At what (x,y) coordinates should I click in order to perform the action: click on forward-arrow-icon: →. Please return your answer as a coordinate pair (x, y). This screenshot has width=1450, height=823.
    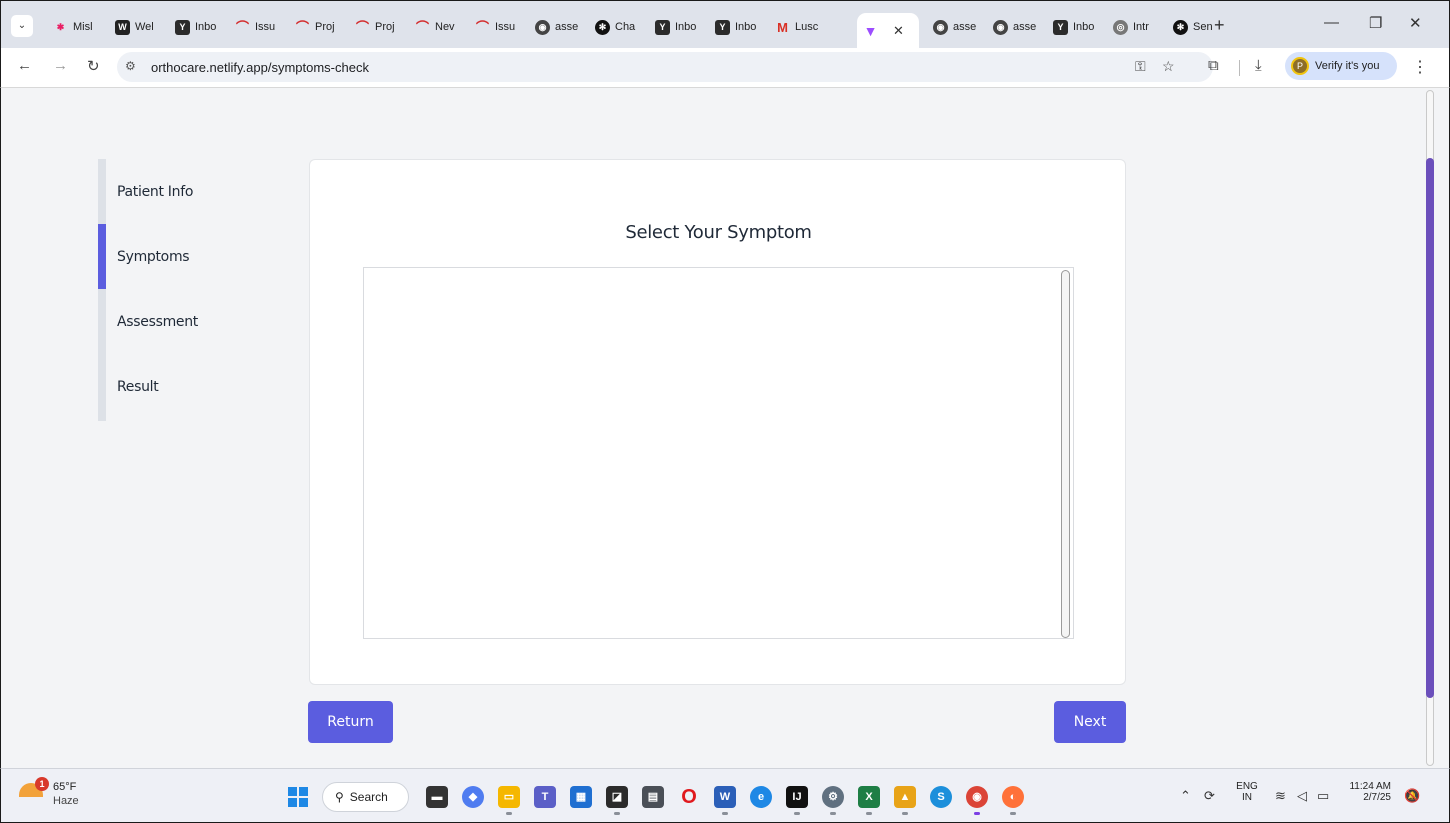
    Looking at the image, I should click on (60, 65).